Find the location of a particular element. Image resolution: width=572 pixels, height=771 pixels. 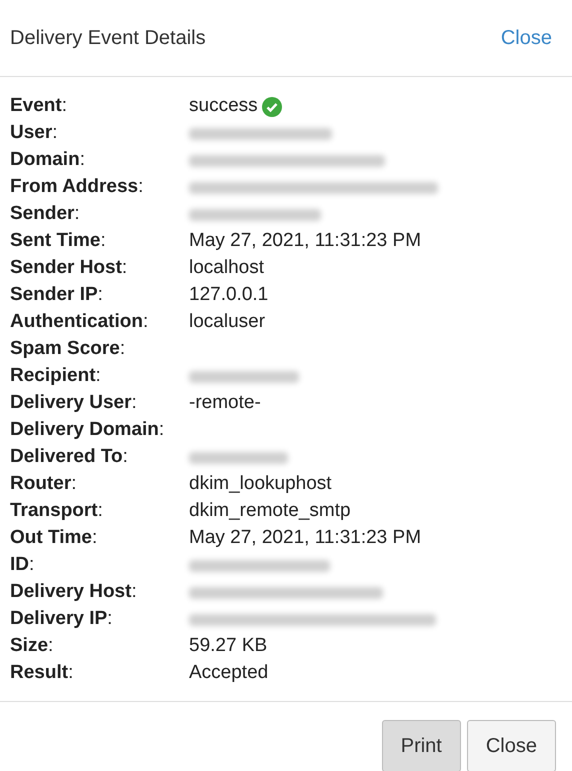

field-label: Size: is located at coordinates (32, 646).